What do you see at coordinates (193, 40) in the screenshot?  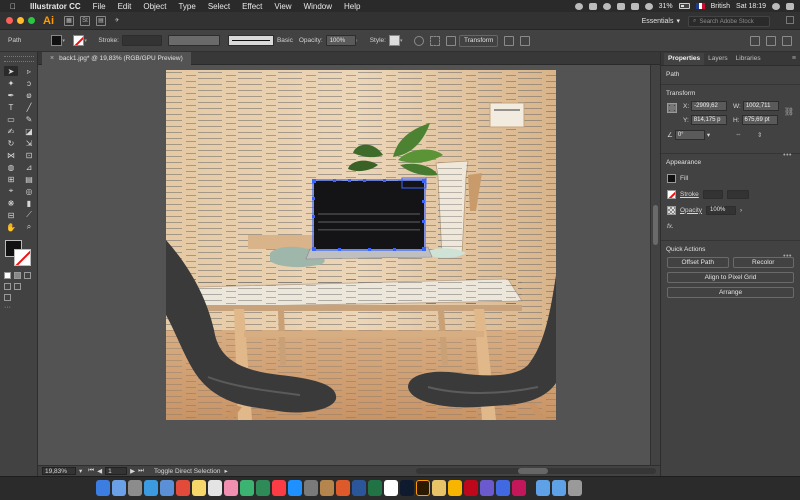 I see `variable-width-field` at bounding box center [193, 40].